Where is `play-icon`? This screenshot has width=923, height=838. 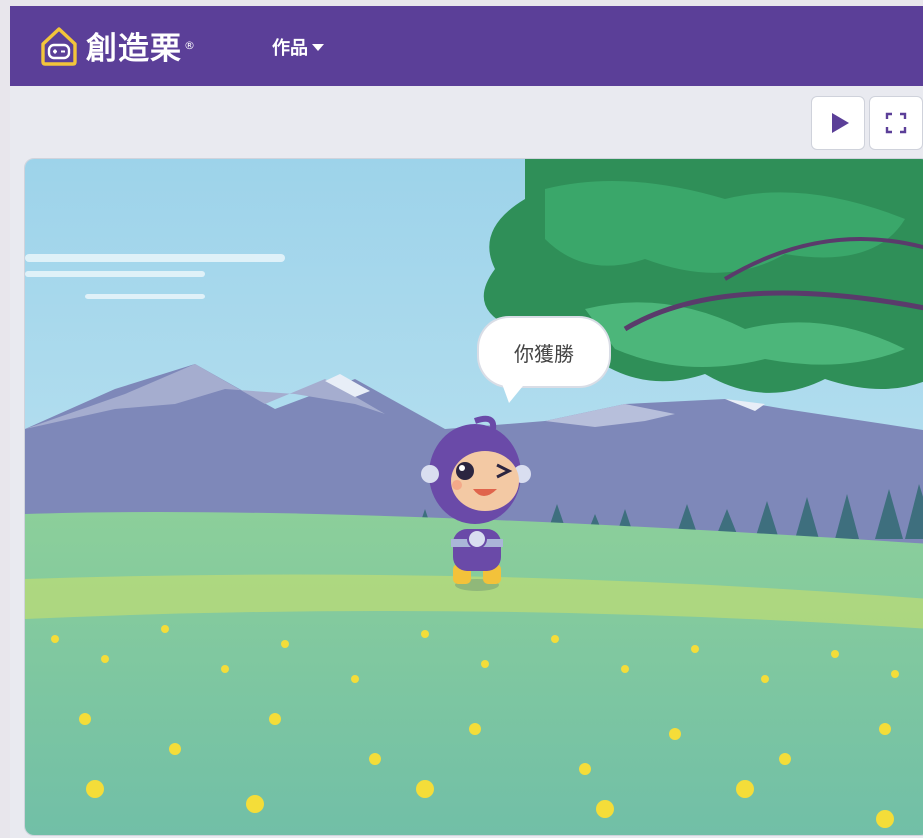 play-icon is located at coordinates (840, 123).